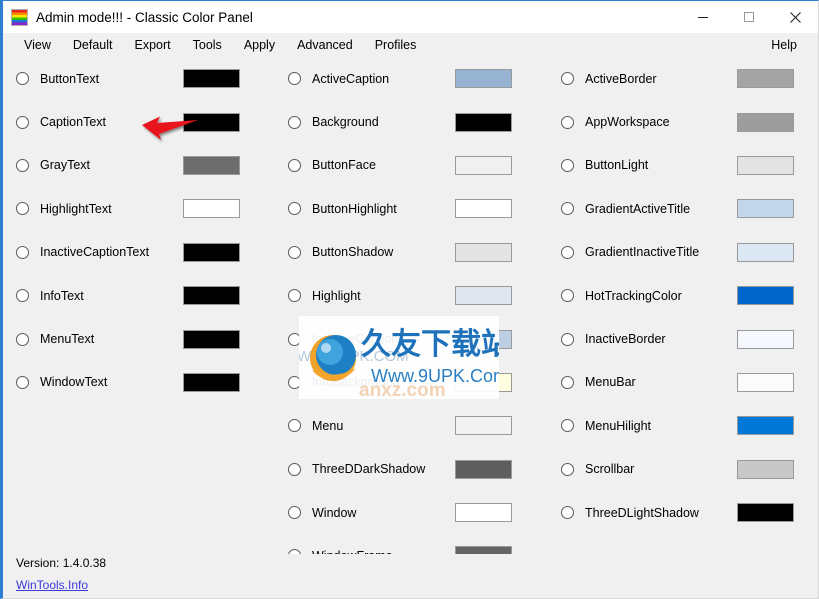 This screenshot has width=819, height=599. I want to click on menu-item-default: Default, so click(93, 45).